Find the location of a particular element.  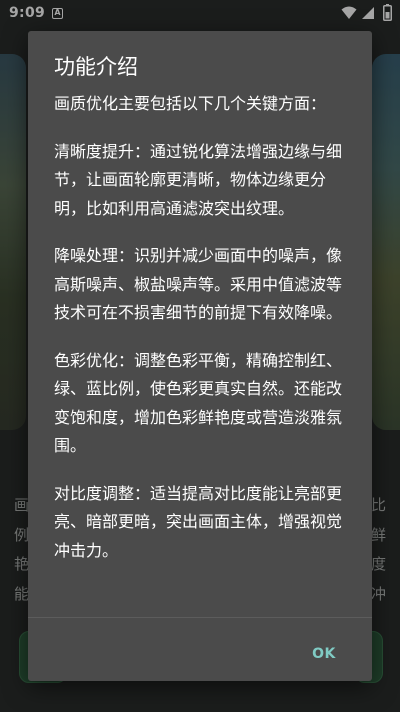

dialog-title: 功能介绍 is located at coordinates (96, 67).